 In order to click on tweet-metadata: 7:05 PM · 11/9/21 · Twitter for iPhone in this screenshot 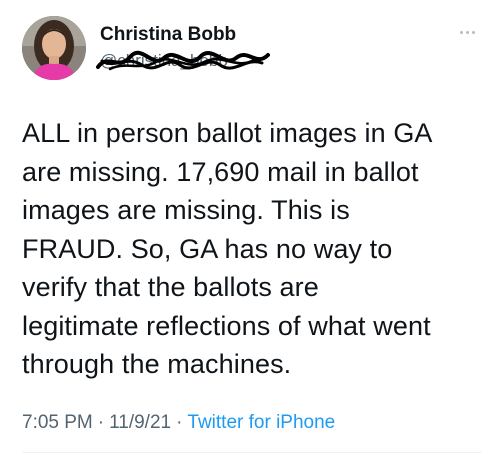, I will do `click(178, 423)`.